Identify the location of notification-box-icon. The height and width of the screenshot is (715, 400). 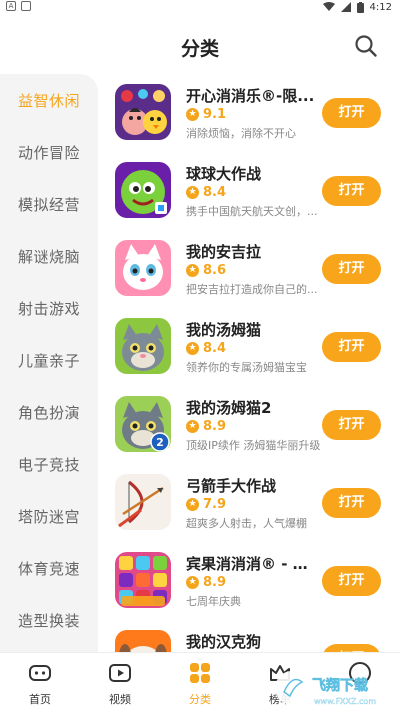
(26, 6).